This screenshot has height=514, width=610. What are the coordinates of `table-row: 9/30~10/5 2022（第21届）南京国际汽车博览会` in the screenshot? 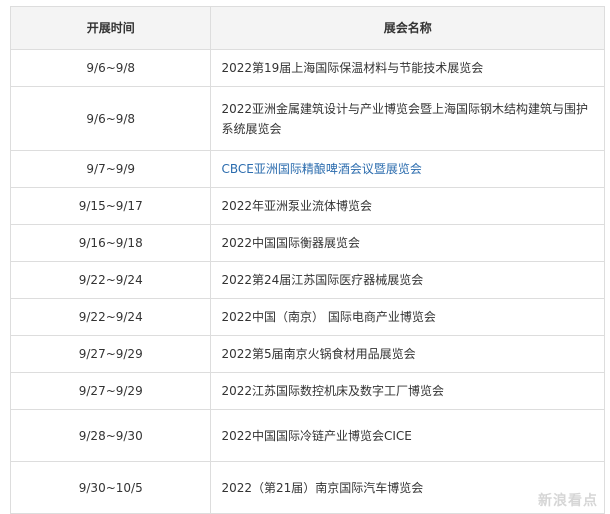 It's located at (307, 487).